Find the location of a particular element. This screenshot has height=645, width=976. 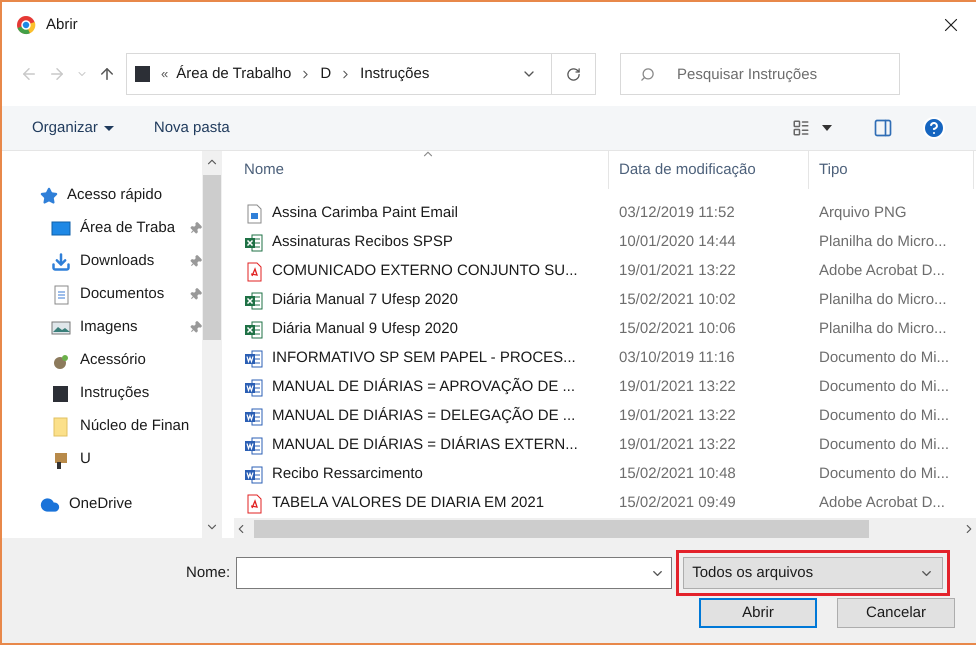

sidebar-item: Imagens is located at coordinates (121, 327).